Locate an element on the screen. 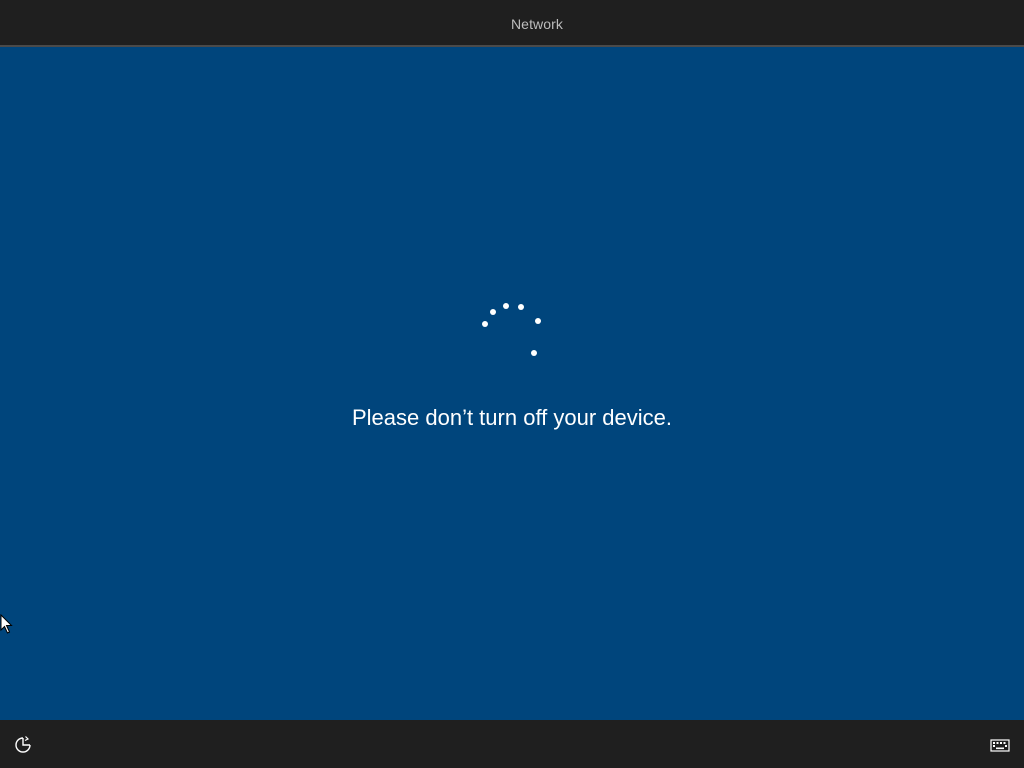  ease-of-access-icon is located at coordinates (23, 744).